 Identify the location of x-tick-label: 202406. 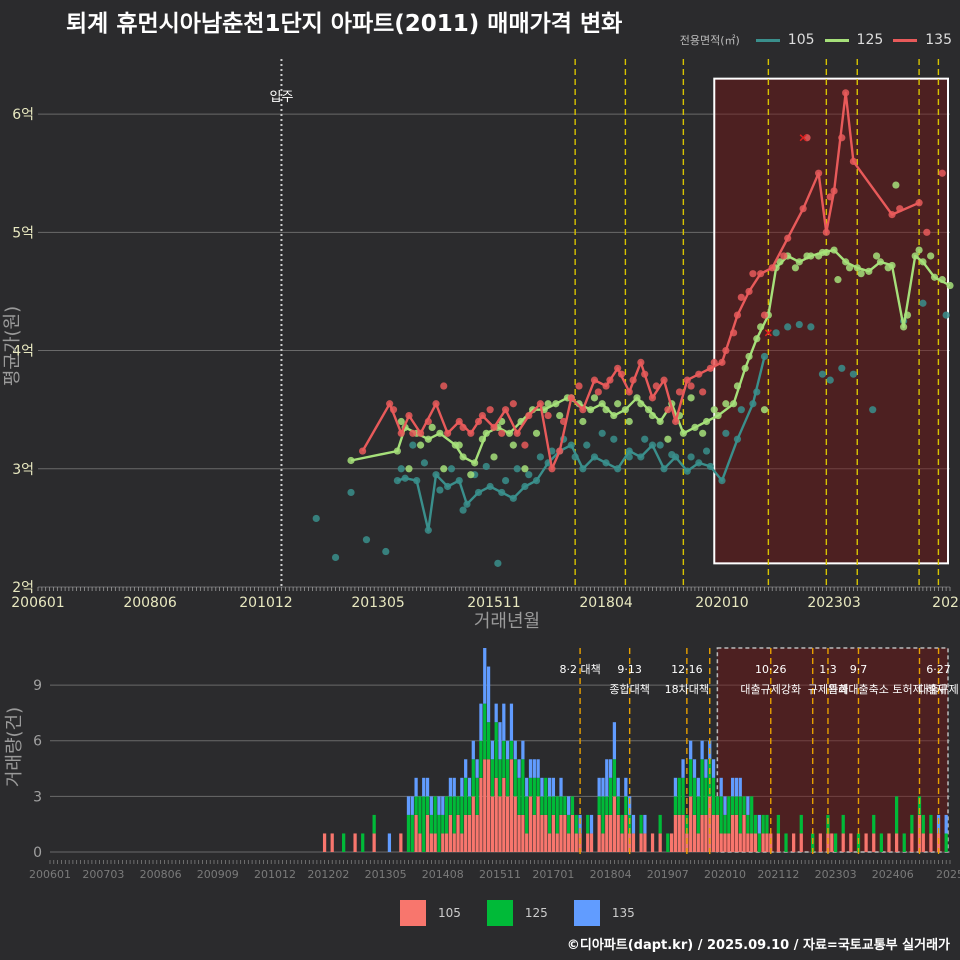
(893, 874).